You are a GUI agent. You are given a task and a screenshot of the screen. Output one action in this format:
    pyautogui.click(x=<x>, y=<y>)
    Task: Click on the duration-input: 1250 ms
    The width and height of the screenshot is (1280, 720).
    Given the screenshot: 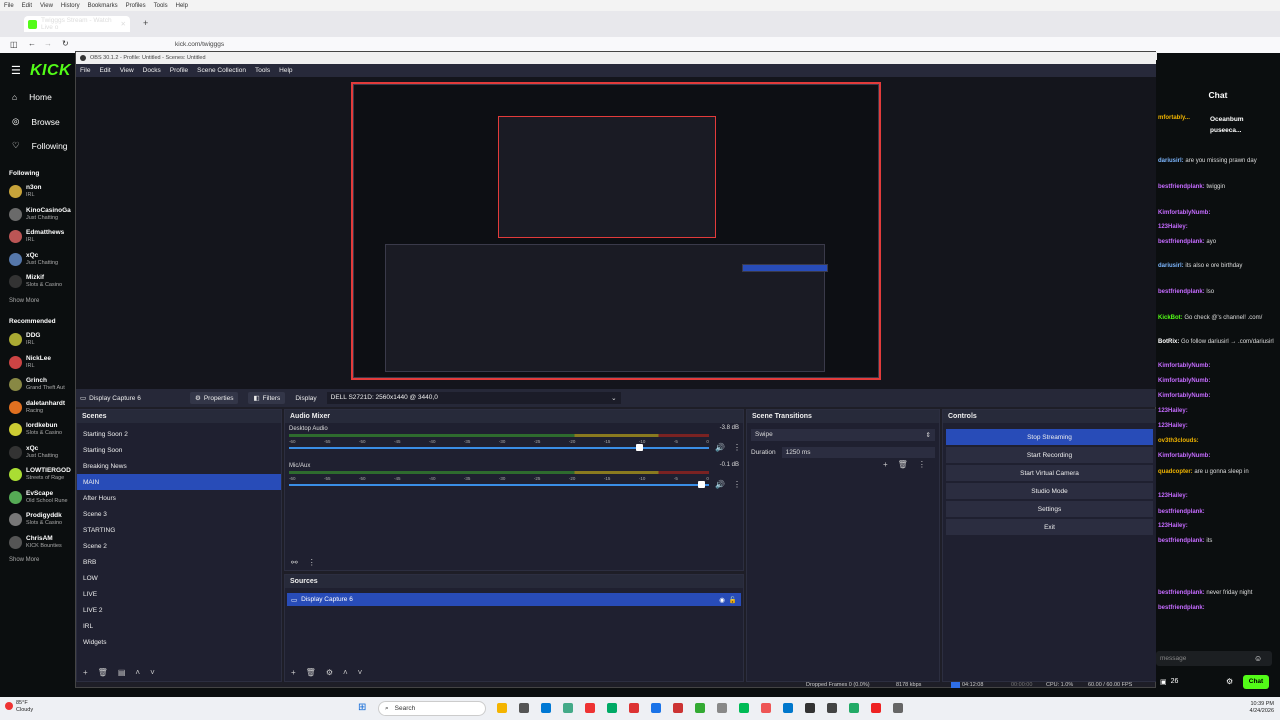 What is the action you would take?
    pyautogui.click(x=858, y=452)
    